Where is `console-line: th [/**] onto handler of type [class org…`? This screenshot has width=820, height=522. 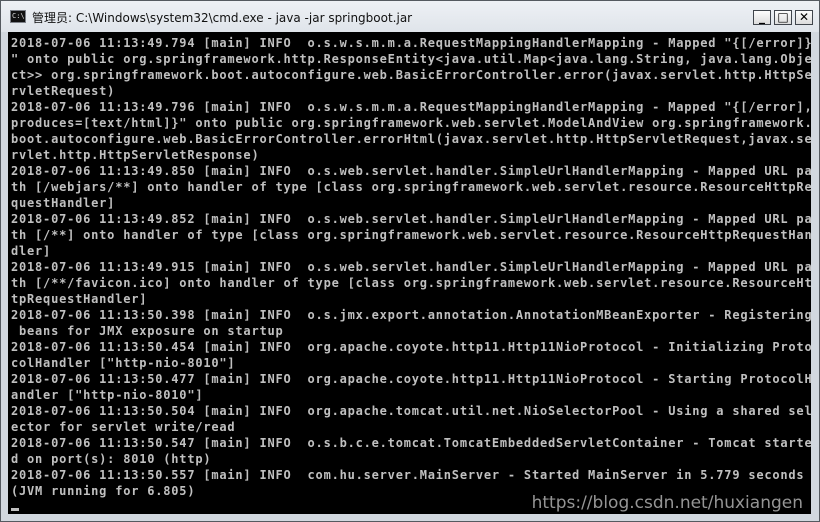
console-line: th [/**] onto handler of type [class org… is located at coordinates (411, 235).